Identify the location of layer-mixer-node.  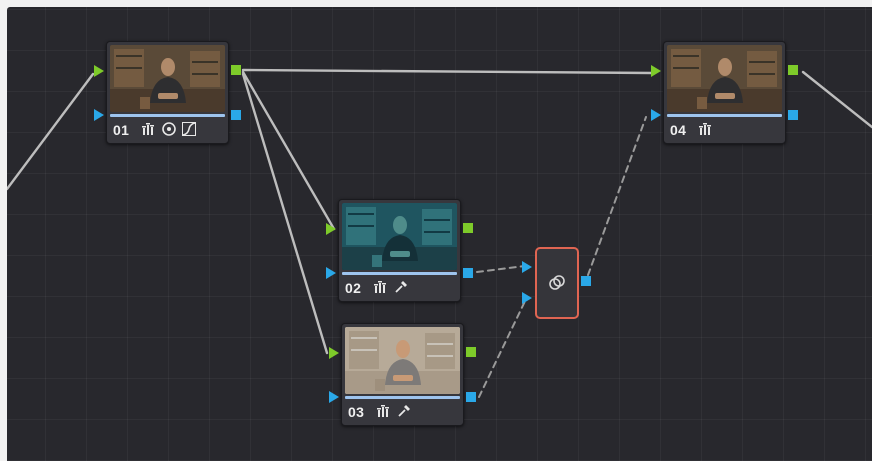
(556, 283).